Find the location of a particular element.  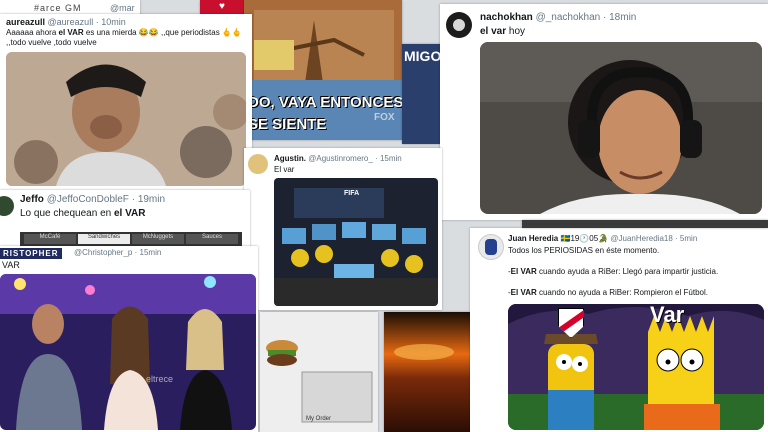

tweet-aureazull-photo is located at coordinates (126, 119).